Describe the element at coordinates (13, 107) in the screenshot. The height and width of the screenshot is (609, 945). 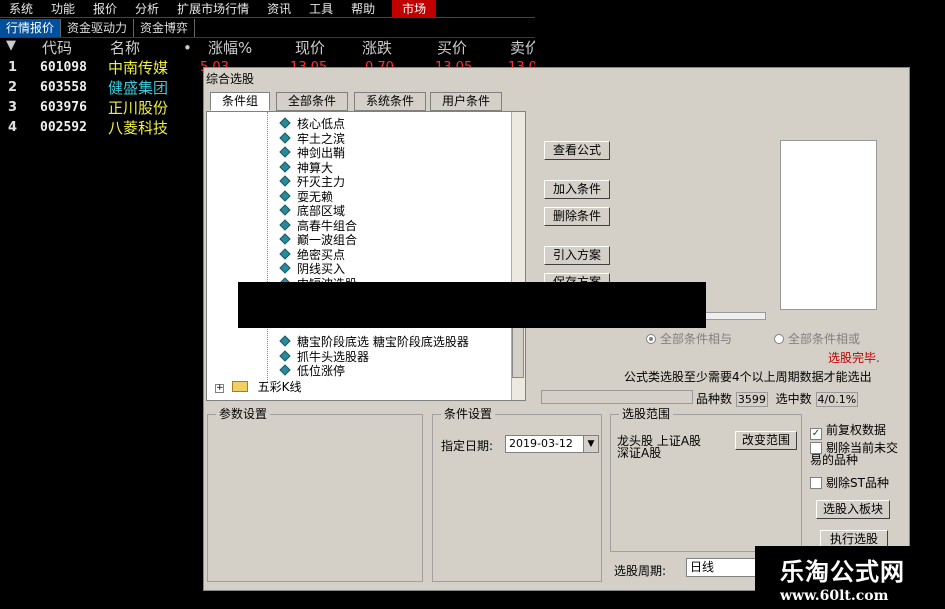
I see `row-index: 3` at that location.